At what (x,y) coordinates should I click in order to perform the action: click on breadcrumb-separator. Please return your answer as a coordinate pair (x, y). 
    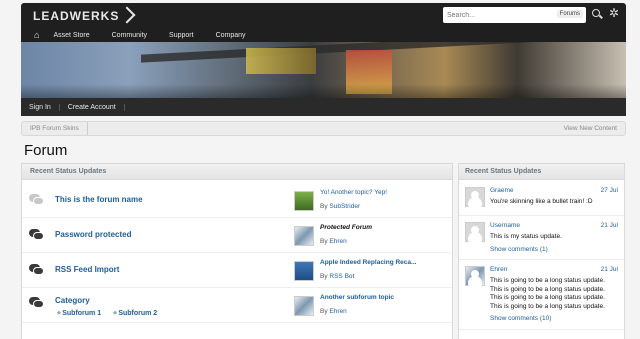
    Looking at the image, I should click on (84, 128).